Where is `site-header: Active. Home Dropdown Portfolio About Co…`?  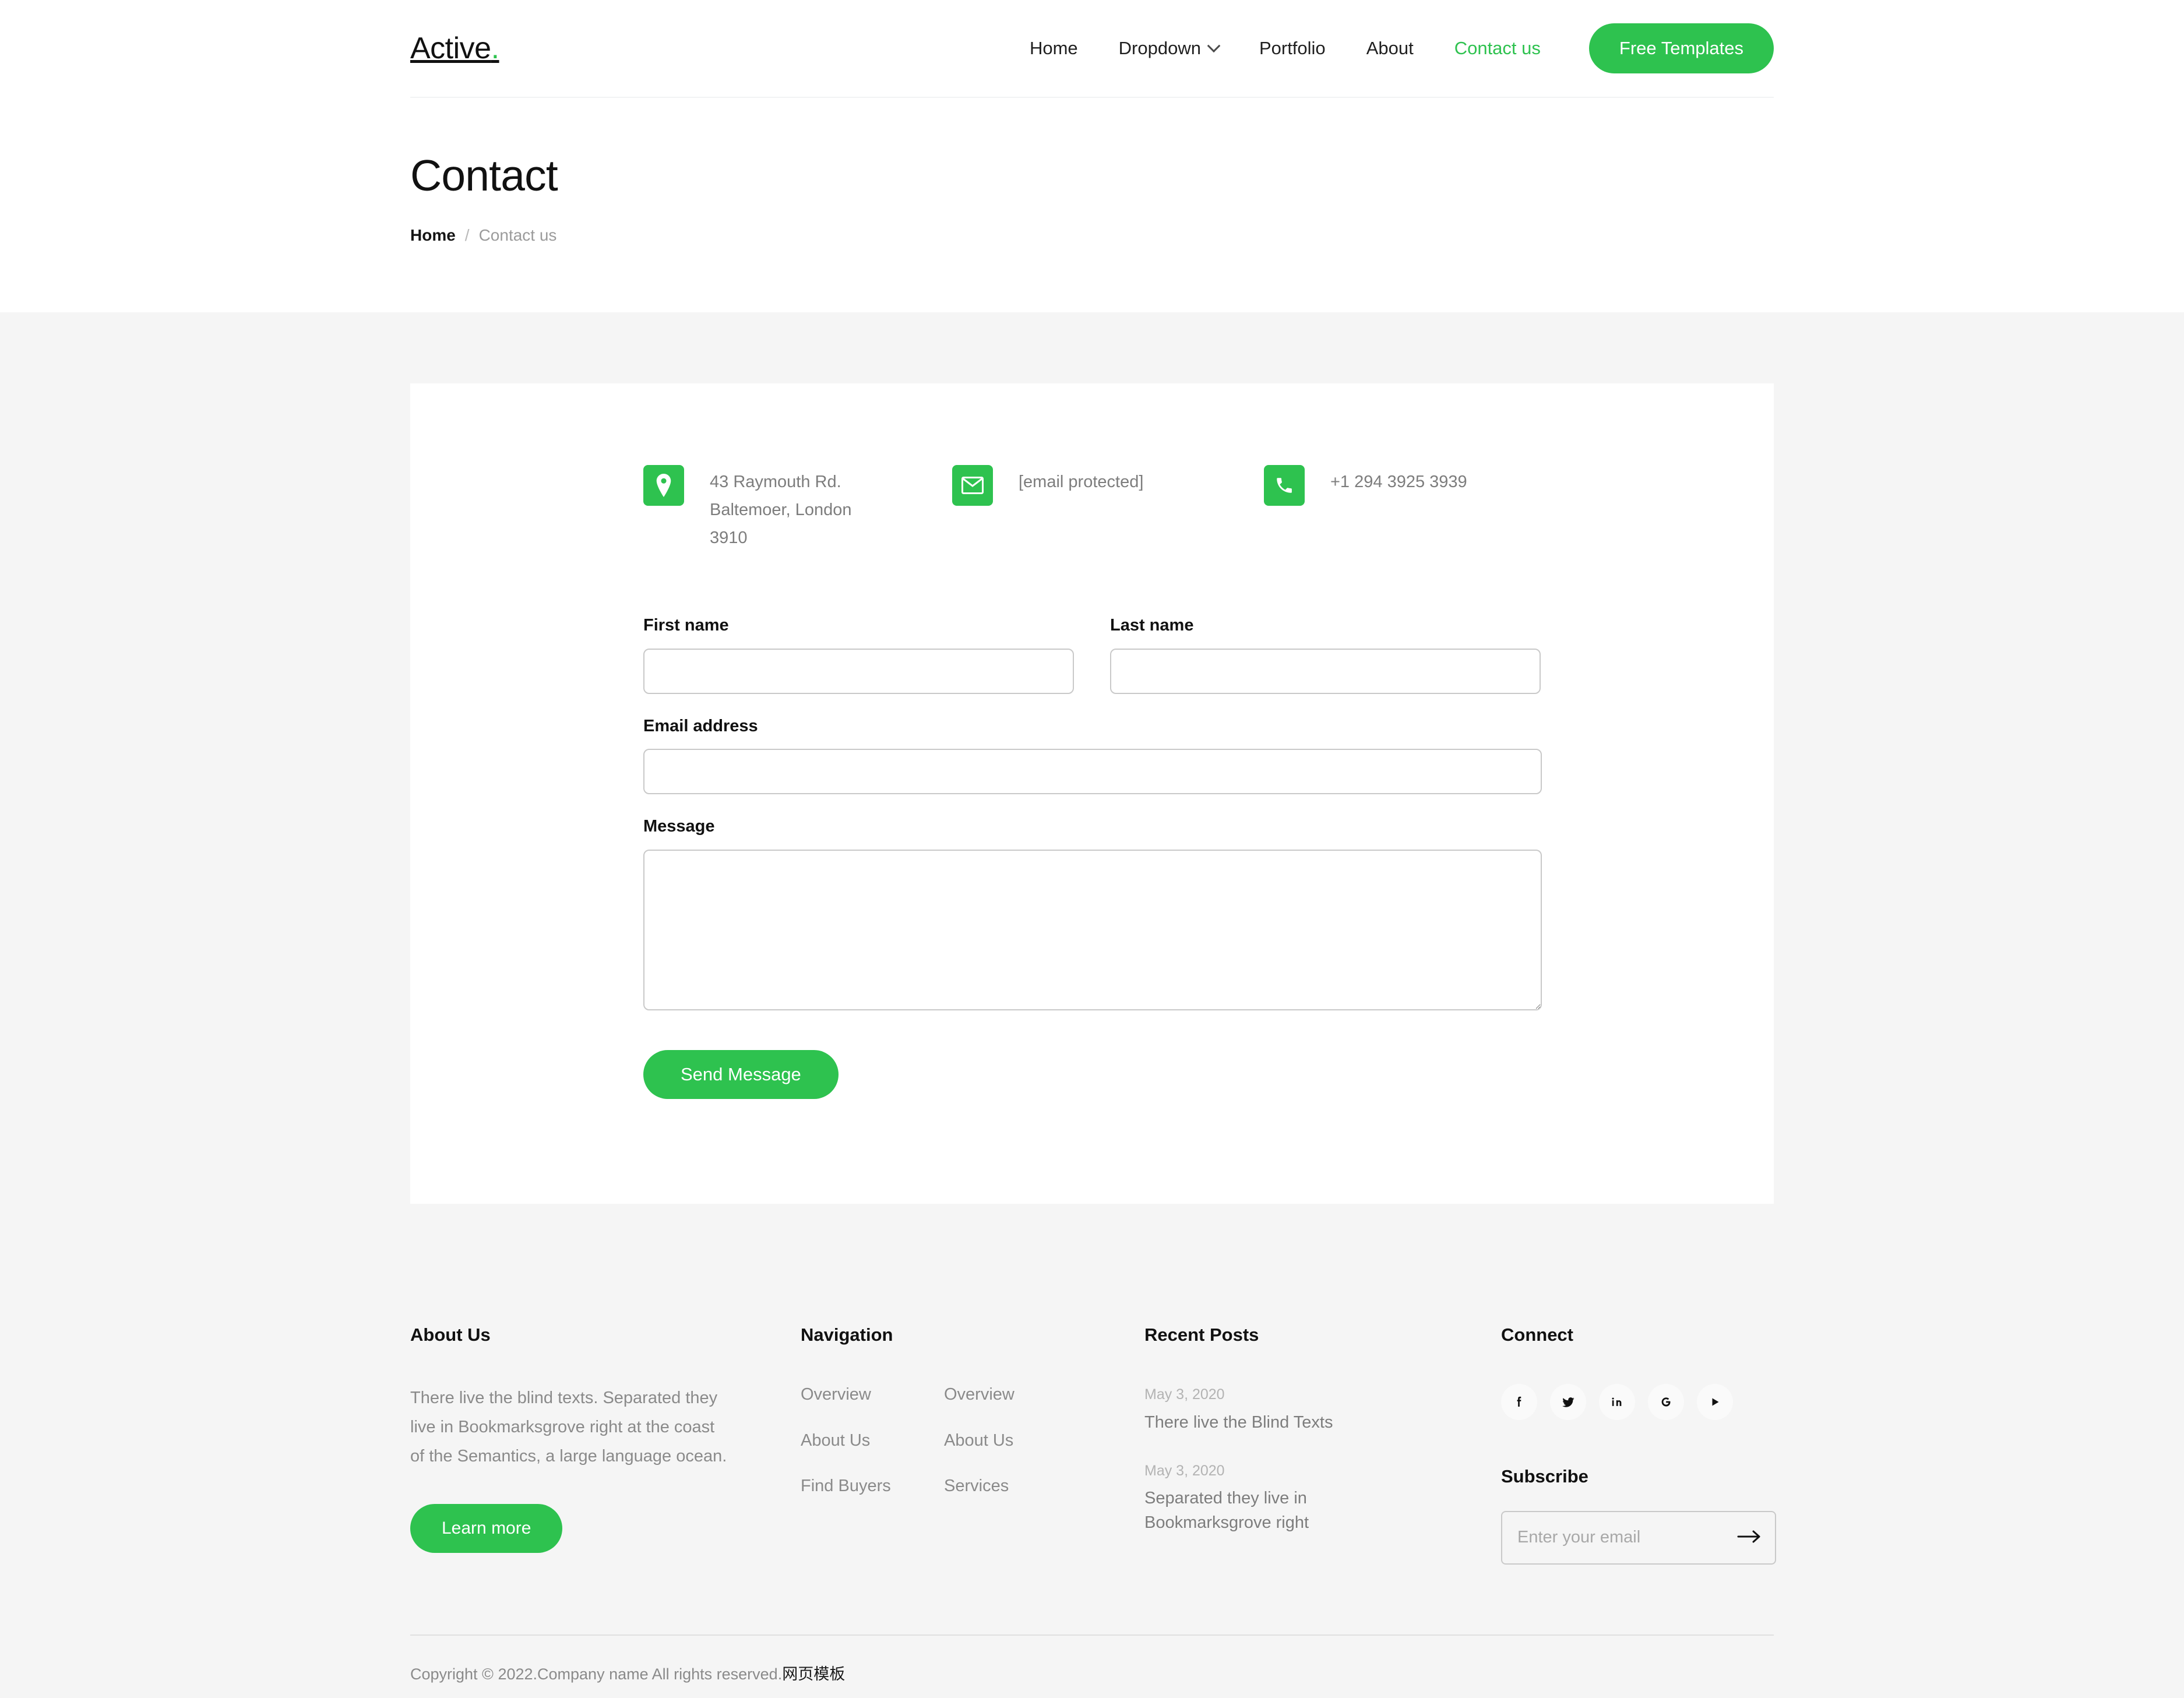
site-header: Active. Home Dropdown Portfolio About Co… is located at coordinates (1092, 49).